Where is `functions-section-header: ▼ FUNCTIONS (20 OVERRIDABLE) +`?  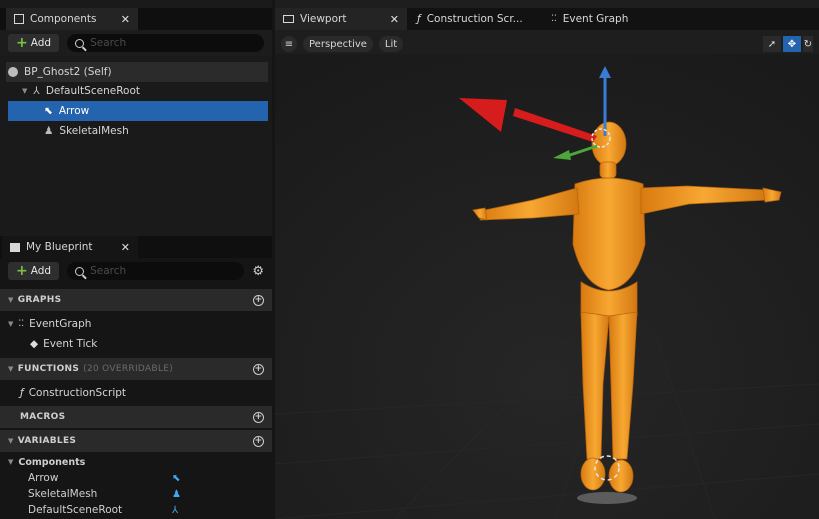
functions-section-header: ▼ FUNCTIONS (20 OVERRIDABLE) + is located at coordinates (136, 369).